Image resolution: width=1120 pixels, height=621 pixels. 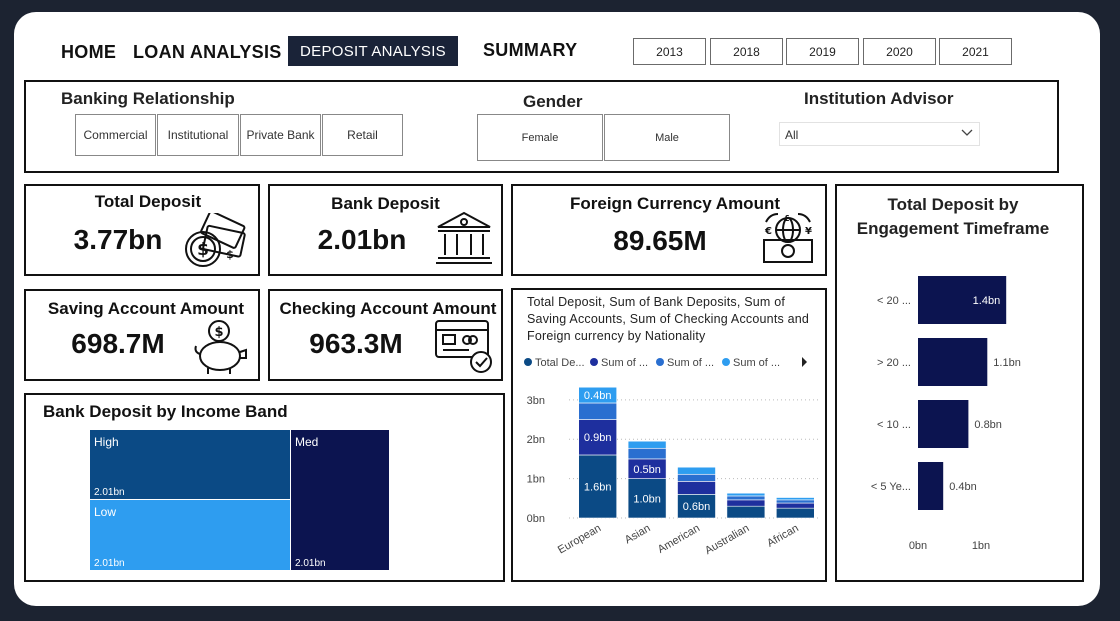 What do you see at coordinates (373, 51) in the screenshot?
I see `nav-deposit-analysis: DEPOSIT ANALYSIS` at bounding box center [373, 51].